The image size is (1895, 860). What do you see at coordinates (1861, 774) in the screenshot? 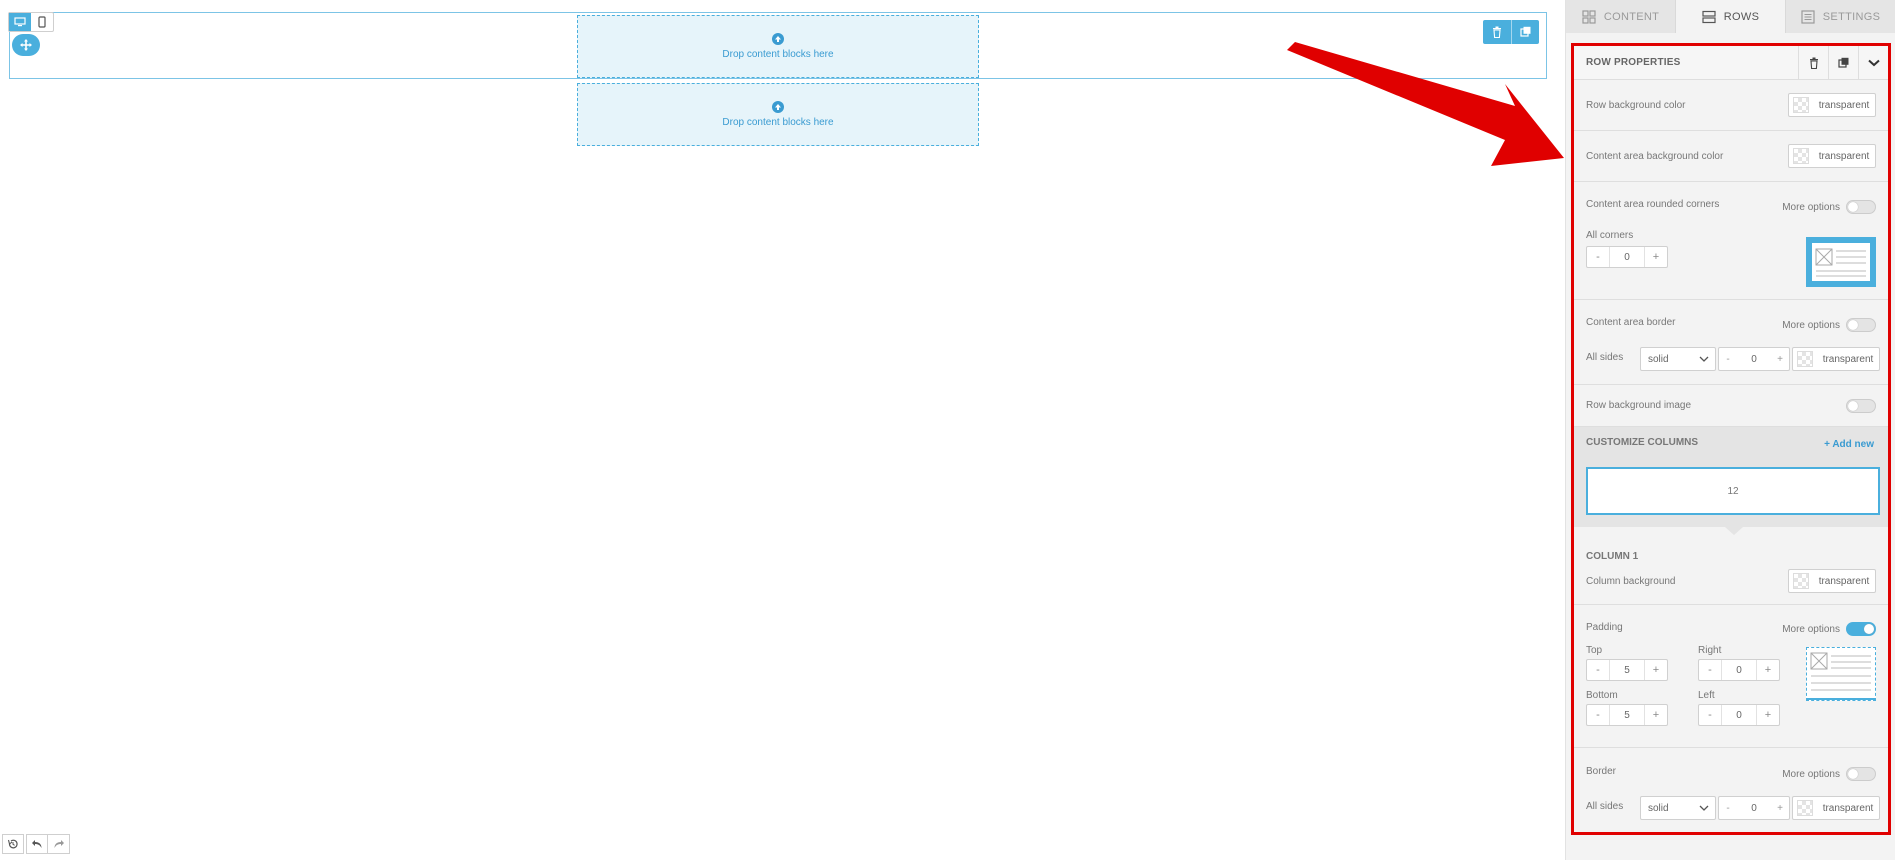
I see `column-border-more-options-toggle` at bounding box center [1861, 774].